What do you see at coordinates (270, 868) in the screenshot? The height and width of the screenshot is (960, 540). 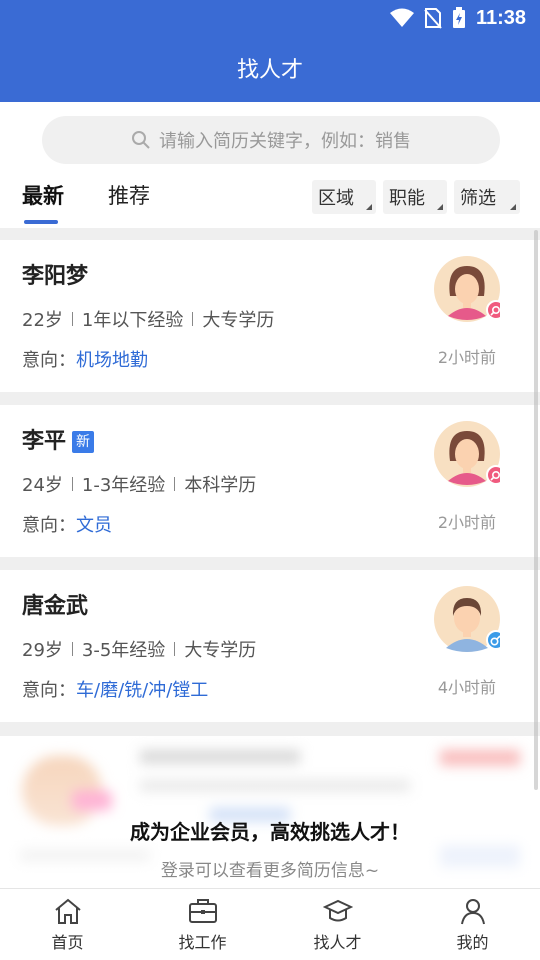 I see `login-prompt-subtitle: 登录可以查看更多简历信息~` at bounding box center [270, 868].